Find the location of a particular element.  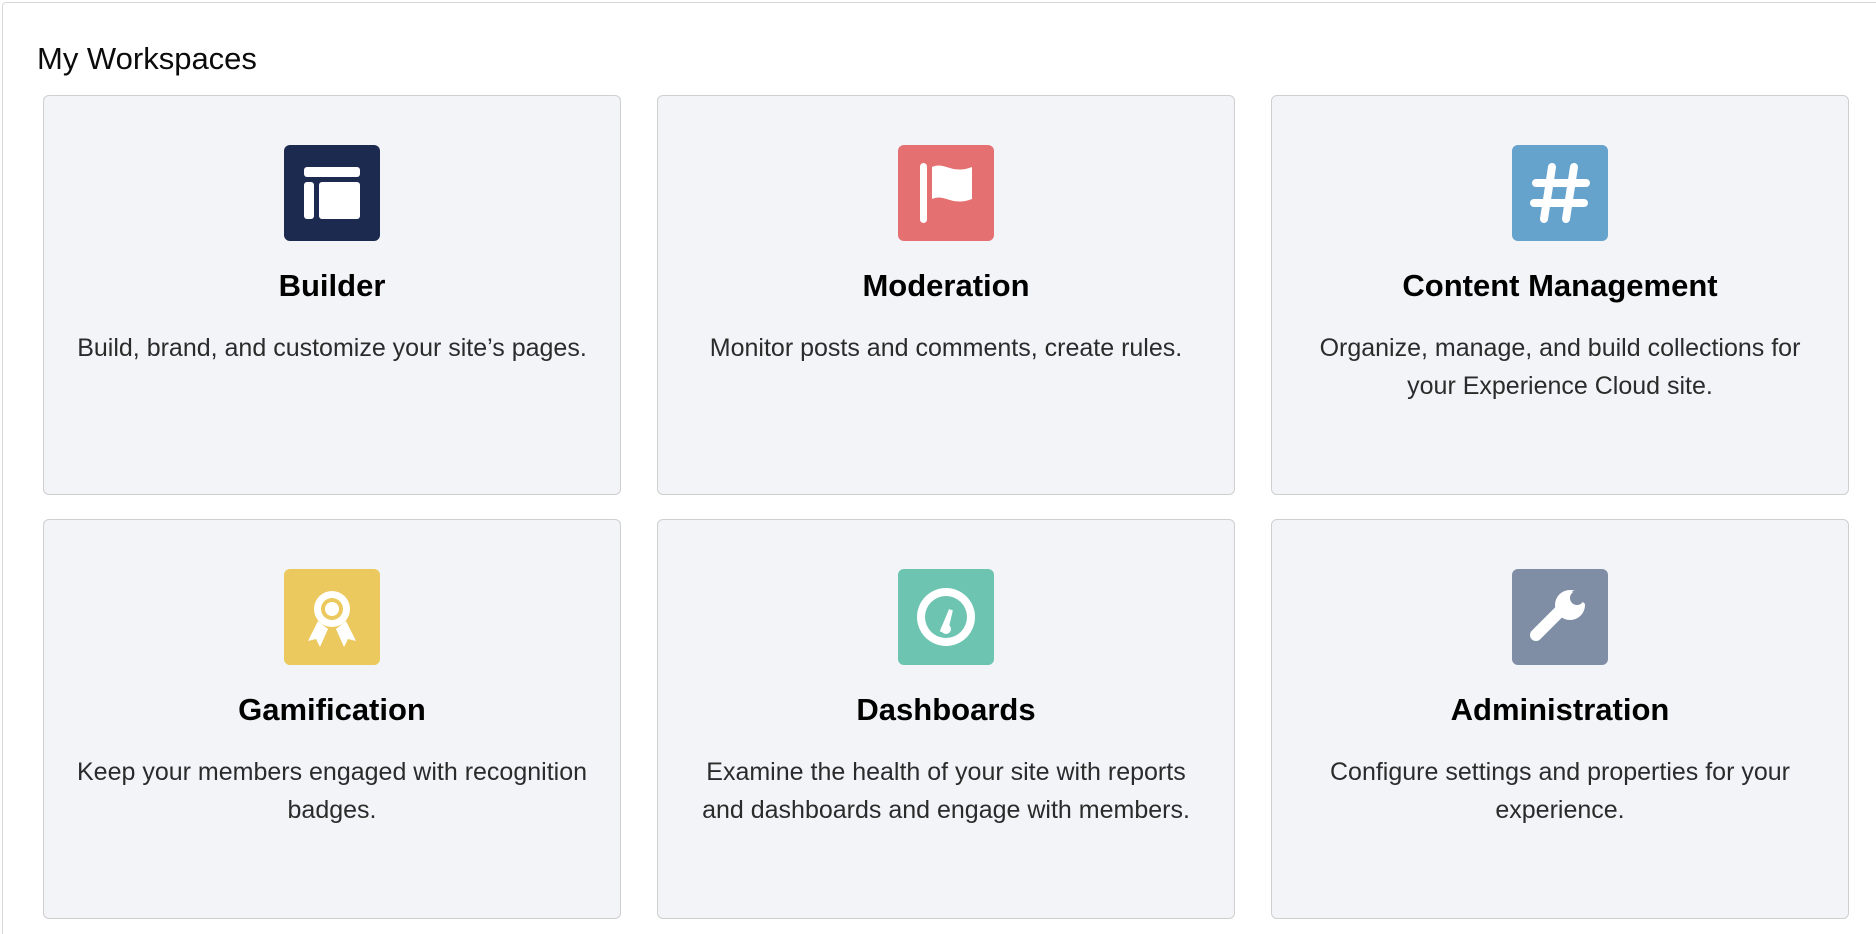

wrench-icon is located at coordinates (1560, 617).